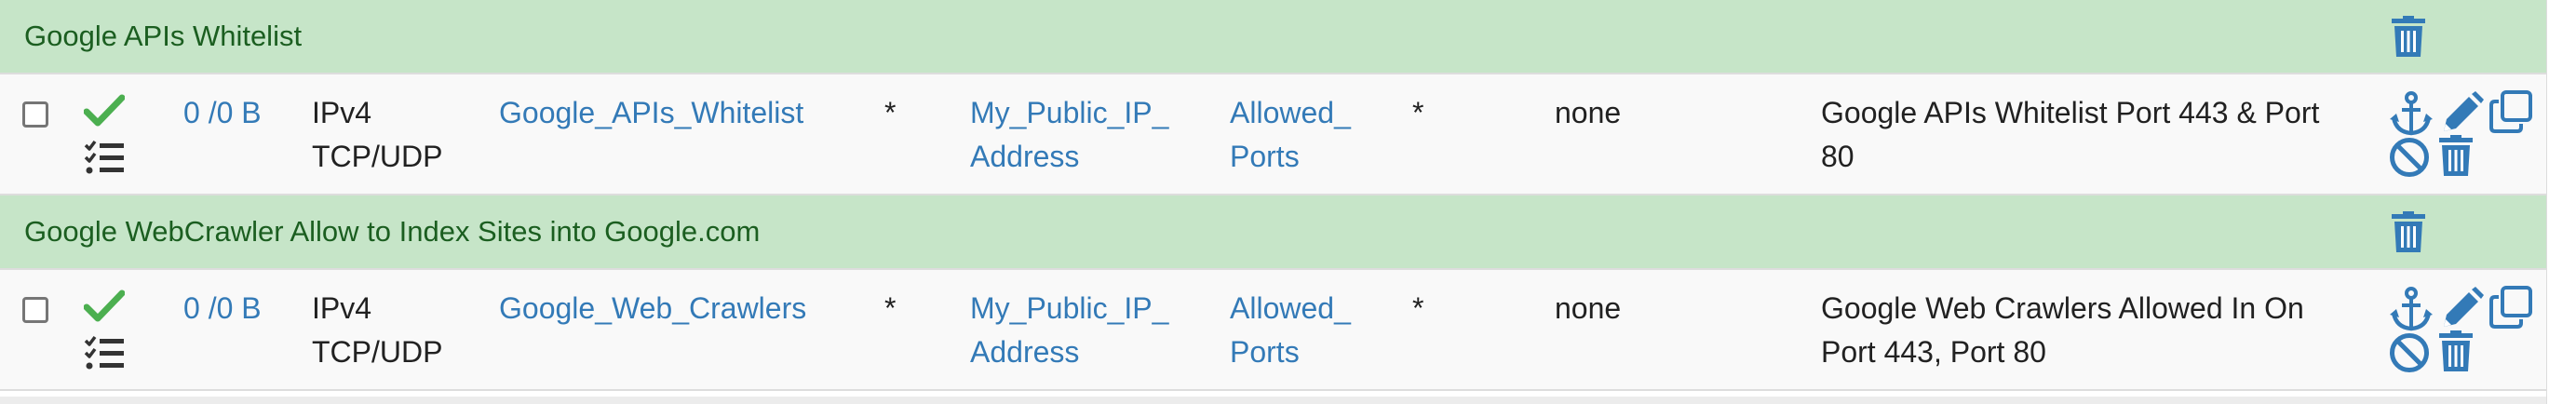 The width and height of the screenshot is (2576, 404). What do you see at coordinates (1273, 400) in the screenshot?
I see `table-bottom-edge` at bounding box center [1273, 400].